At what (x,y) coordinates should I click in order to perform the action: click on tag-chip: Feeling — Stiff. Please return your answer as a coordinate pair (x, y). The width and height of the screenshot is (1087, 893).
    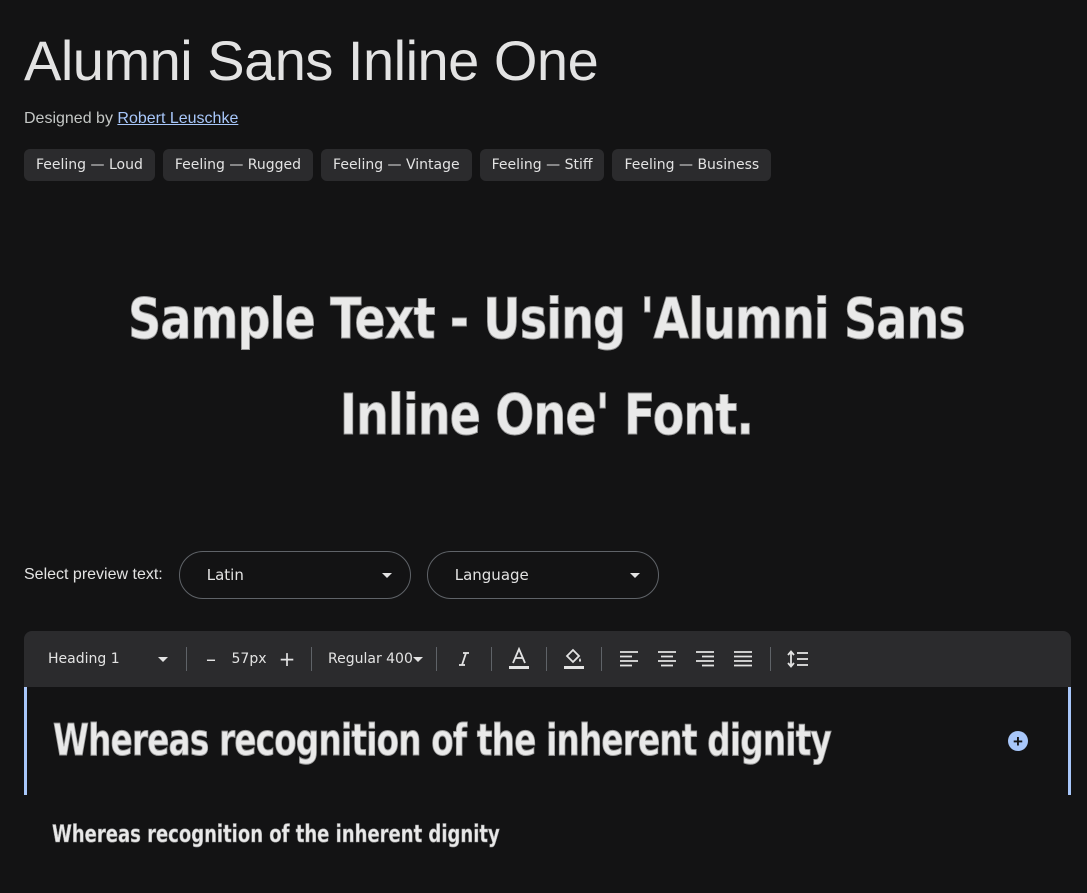
    Looking at the image, I should click on (542, 165).